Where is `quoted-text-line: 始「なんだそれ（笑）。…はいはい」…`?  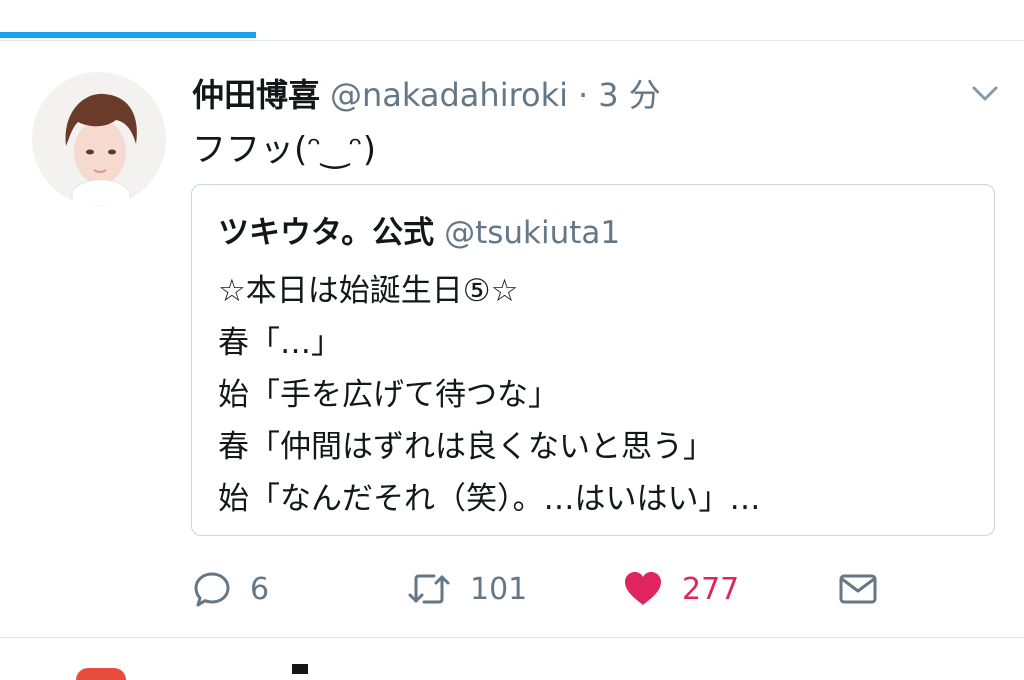
quoted-text-line: 始「なんだそれ（笑）。…はいはい」… is located at coordinates (489, 499).